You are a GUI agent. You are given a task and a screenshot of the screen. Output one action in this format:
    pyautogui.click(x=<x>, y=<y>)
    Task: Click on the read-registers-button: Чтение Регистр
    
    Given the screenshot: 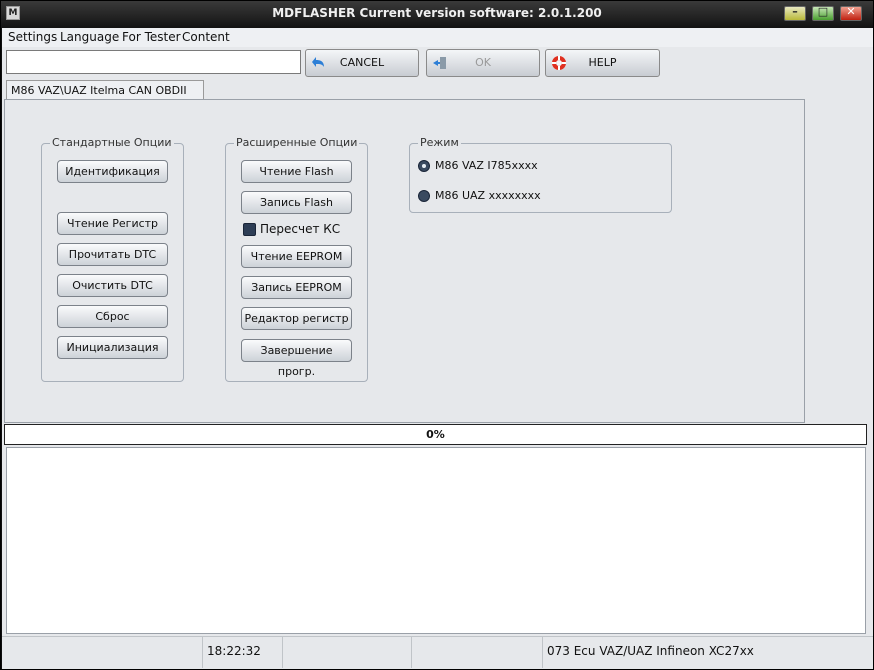 What is the action you would take?
    pyautogui.click(x=112, y=223)
    